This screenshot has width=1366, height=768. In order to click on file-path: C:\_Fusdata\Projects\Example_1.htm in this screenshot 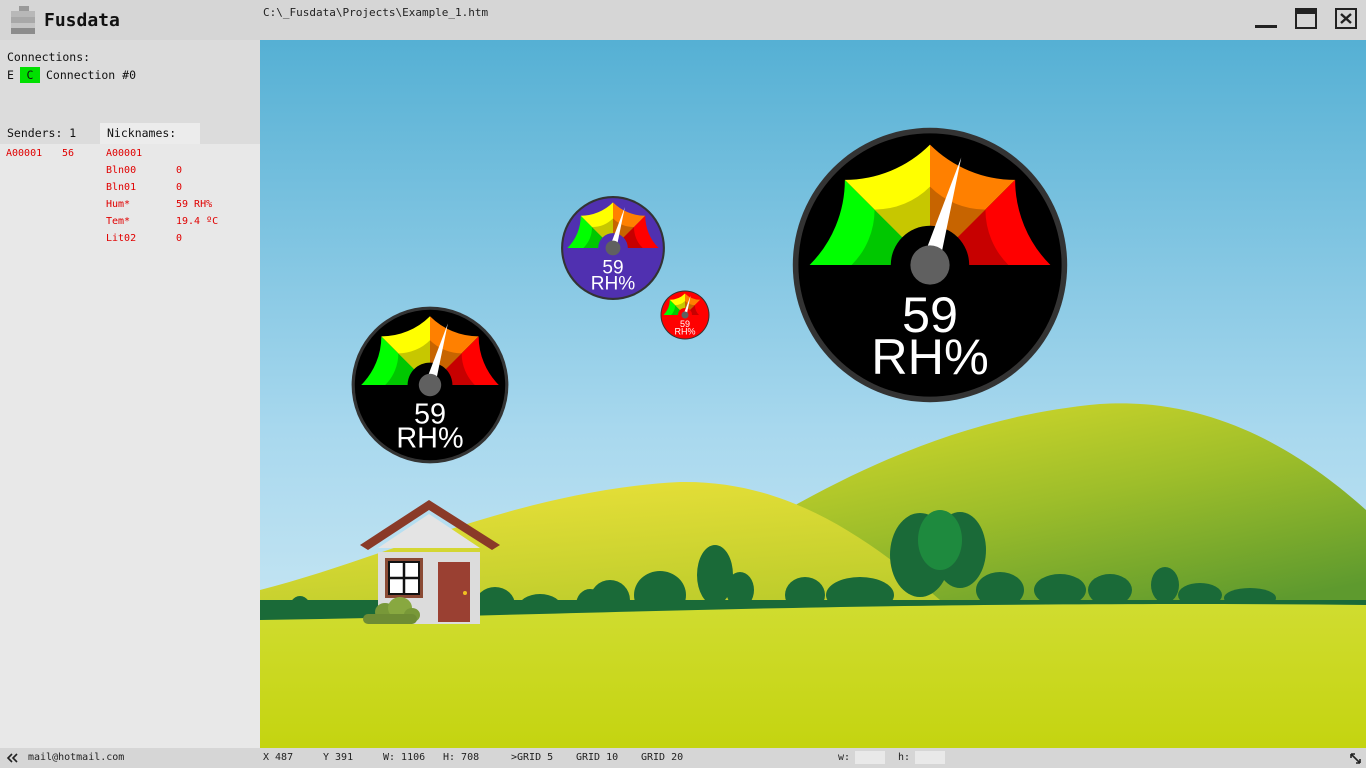, I will do `click(376, 12)`.